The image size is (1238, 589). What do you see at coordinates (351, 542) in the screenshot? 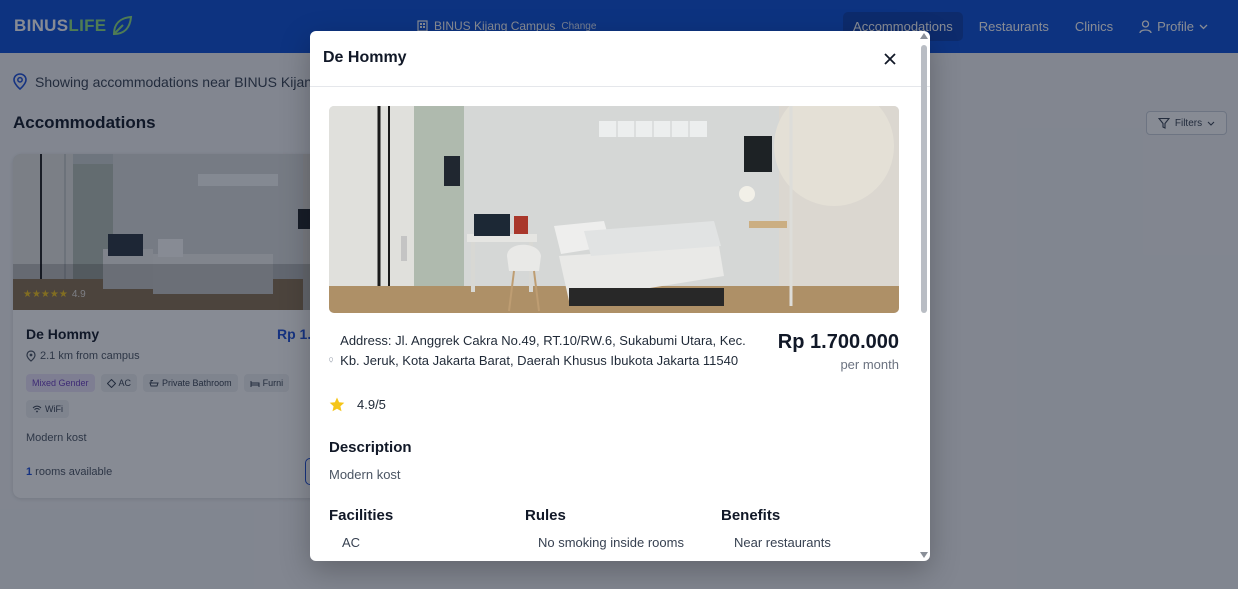
I see `facility-item: AC` at bounding box center [351, 542].